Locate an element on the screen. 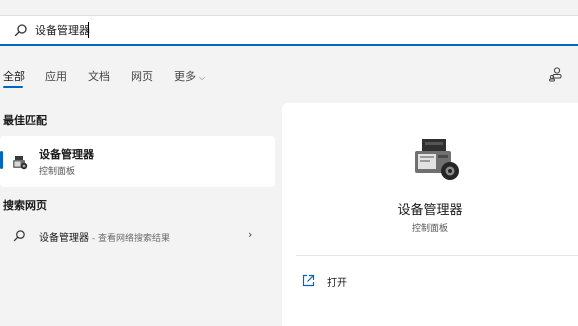 The height and width of the screenshot is (326, 578). web-search-query: 设备管理器 is located at coordinates (64, 238).